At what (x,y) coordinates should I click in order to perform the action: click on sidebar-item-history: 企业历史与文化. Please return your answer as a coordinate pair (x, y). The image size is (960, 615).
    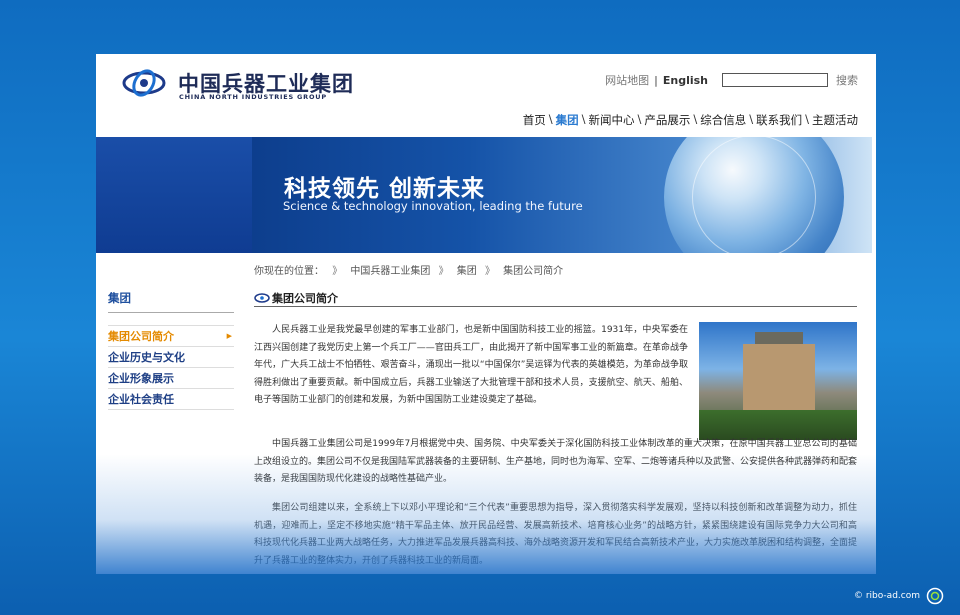
    Looking at the image, I should click on (171, 357).